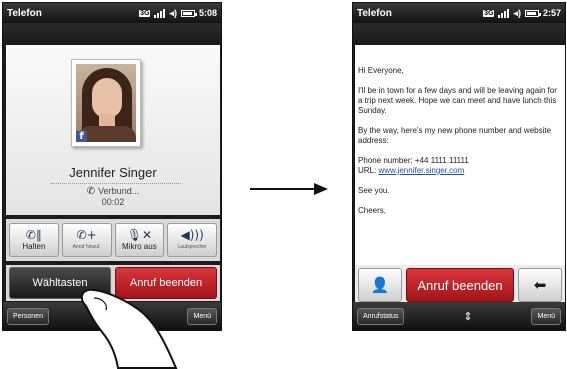 The width and height of the screenshot is (567, 369). I want to click on call-status: ✆ Verbund... 00:02, so click(113, 197).